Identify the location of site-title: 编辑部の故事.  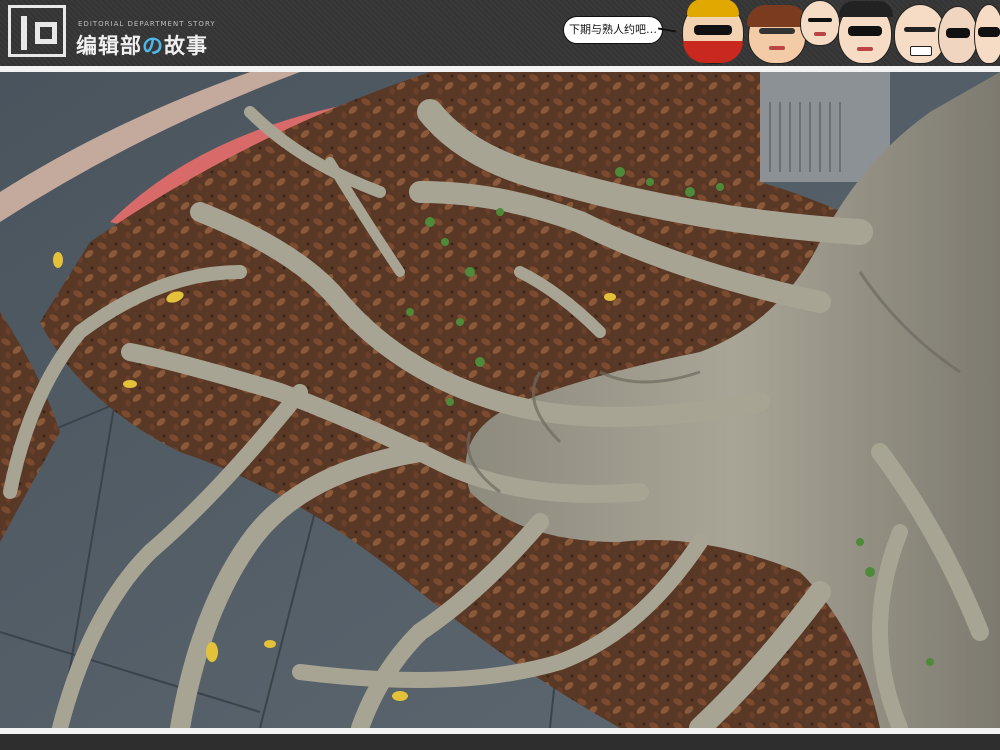
(142, 45).